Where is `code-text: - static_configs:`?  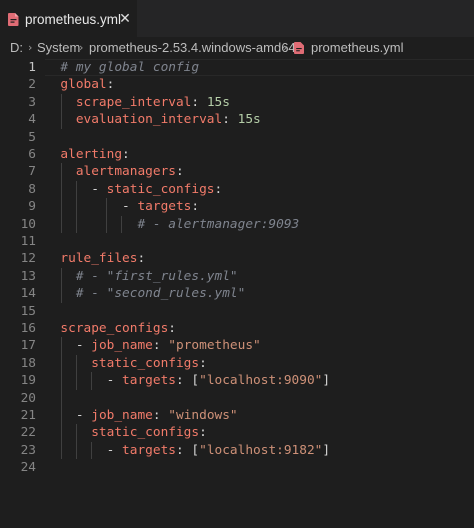 code-text: - static_configs: is located at coordinates (133, 189).